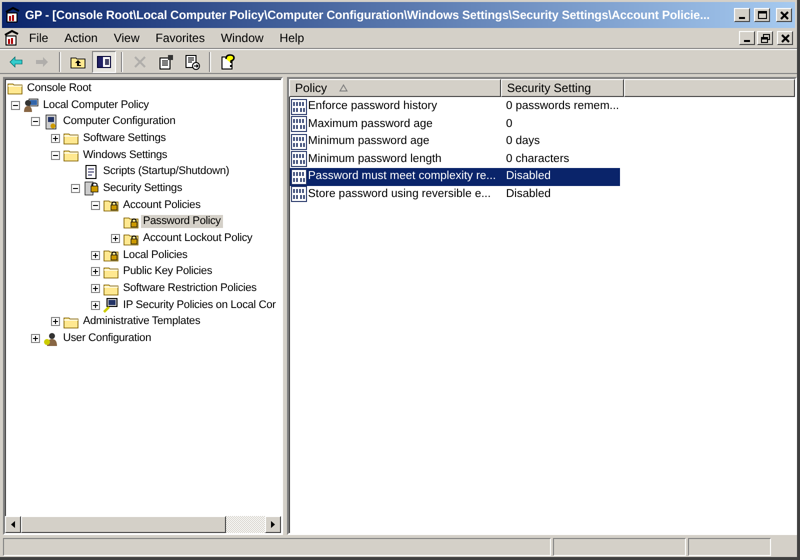  I want to click on tree-item: Security Settings, so click(142, 188).